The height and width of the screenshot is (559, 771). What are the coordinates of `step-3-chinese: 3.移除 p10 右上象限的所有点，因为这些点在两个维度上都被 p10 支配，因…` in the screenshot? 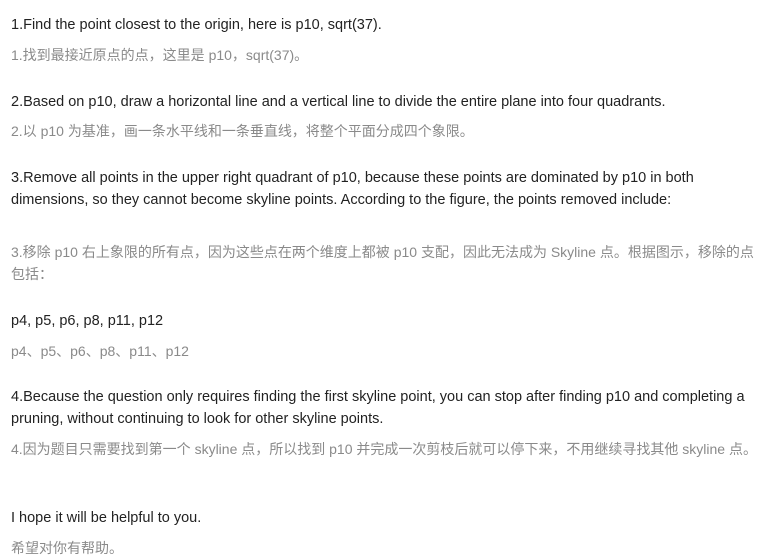 It's located at (382, 263).